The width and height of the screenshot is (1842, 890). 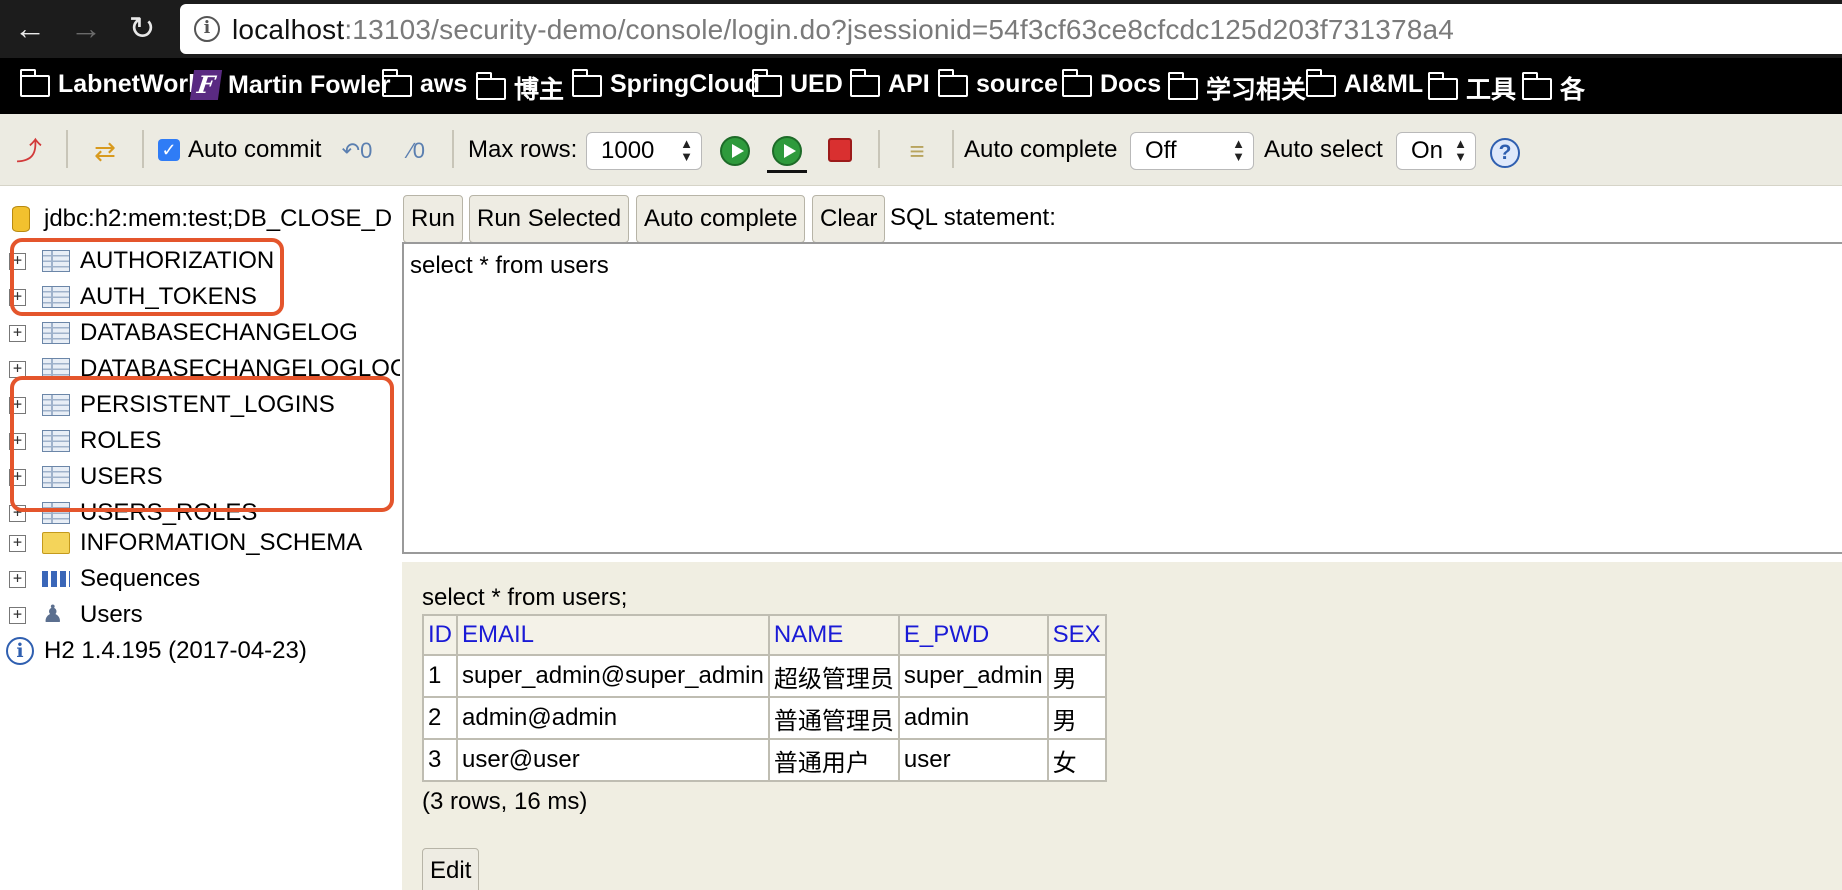 I want to click on auto-complete-button: Auto complete, so click(x=721, y=219).